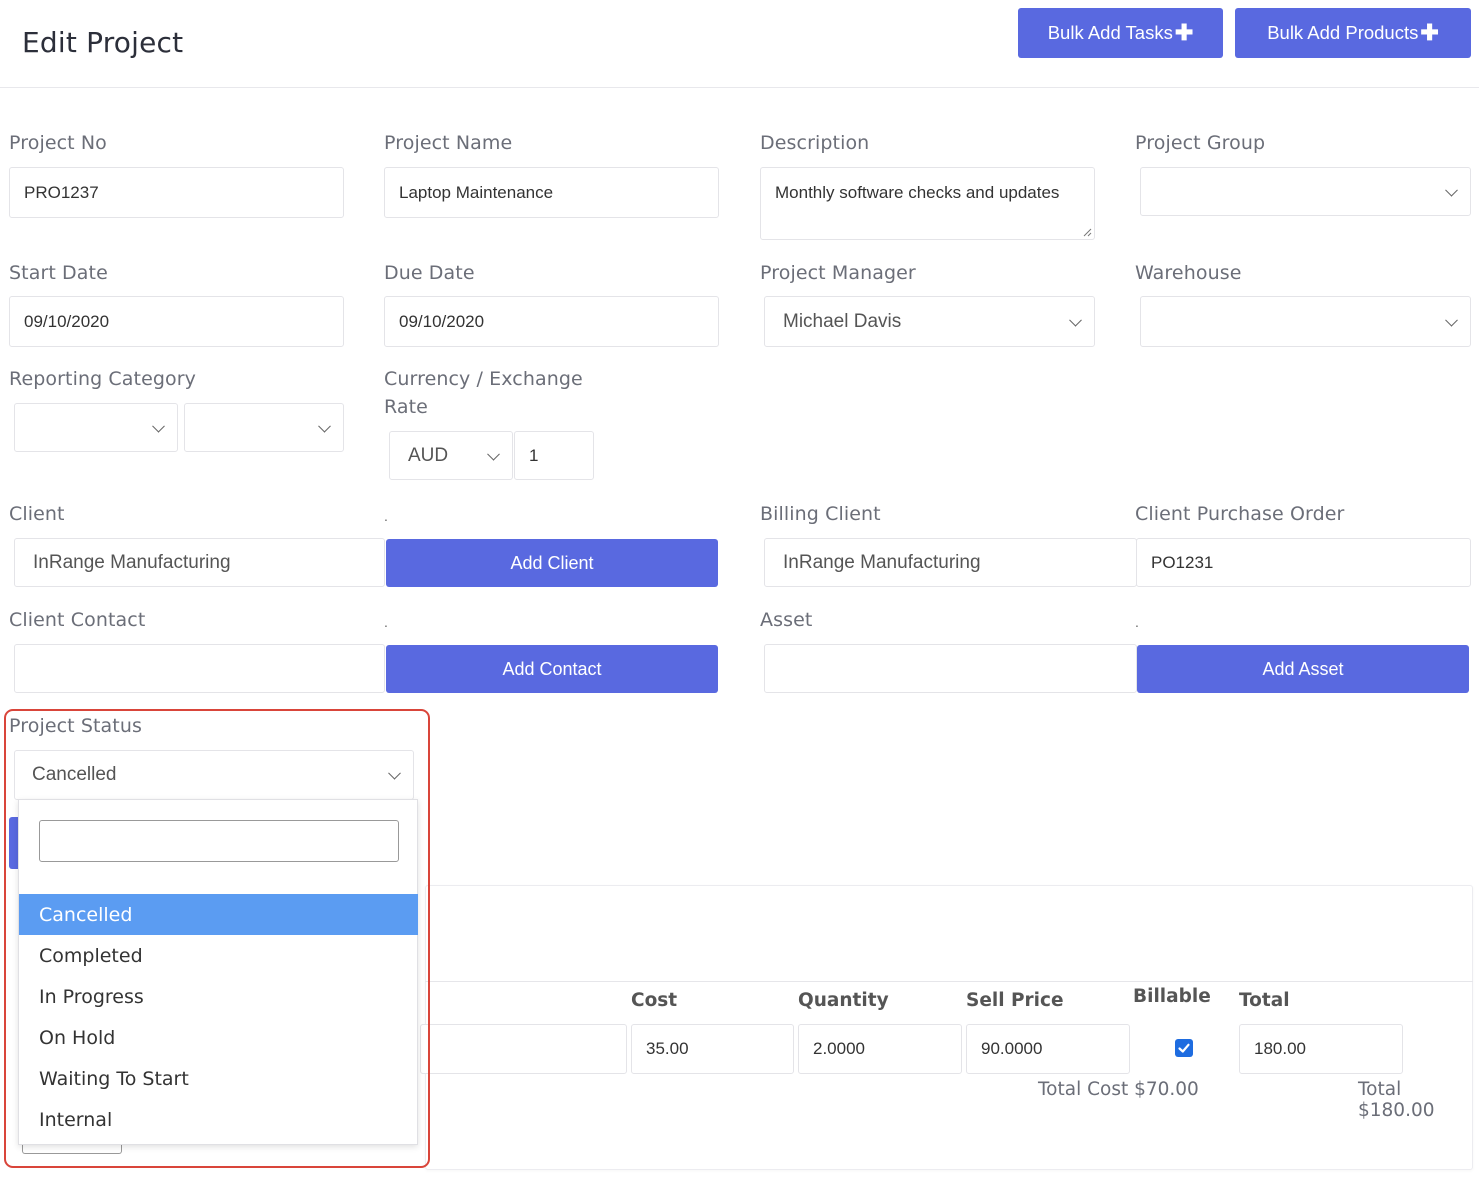 The image size is (1479, 1180). I want to click on due-date-value: 09/10/2020, so click(442, 321).